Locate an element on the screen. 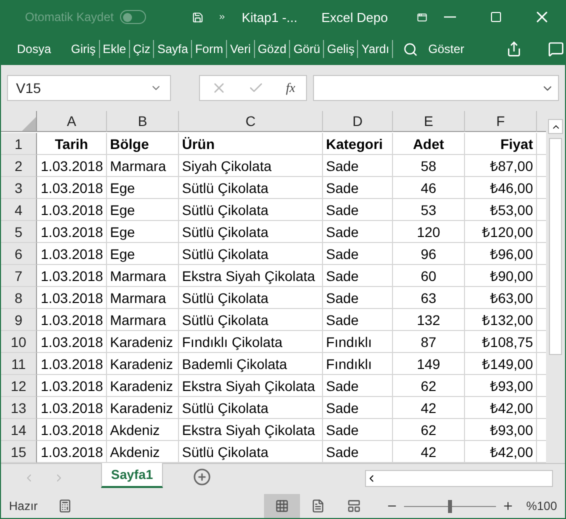  sheet-tab: Sayfa1 is located at coordinates (132, 475).